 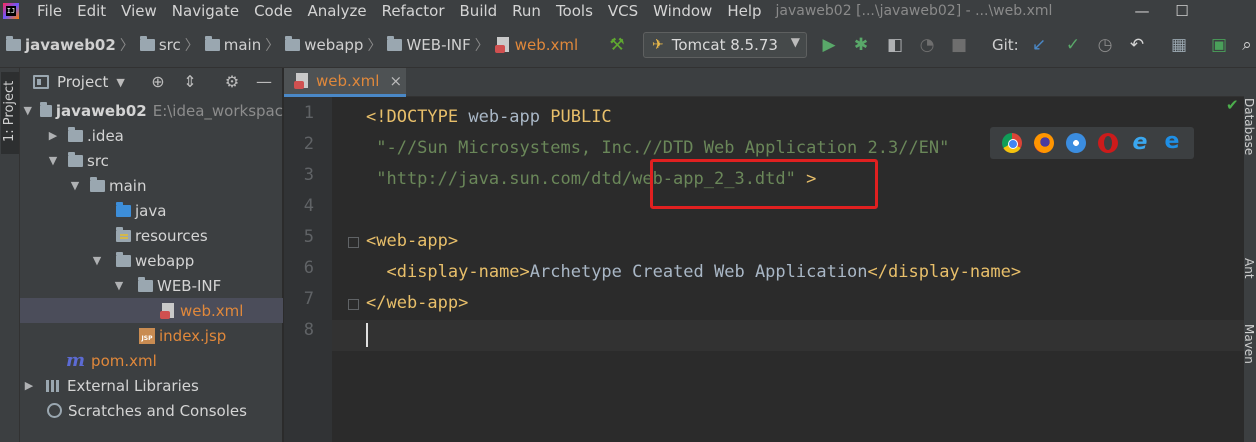 What do you see at coordinates (193, 335) in the screenshot?
I see `tree-item-label: index.jsp` at bounding box center [193, 335].